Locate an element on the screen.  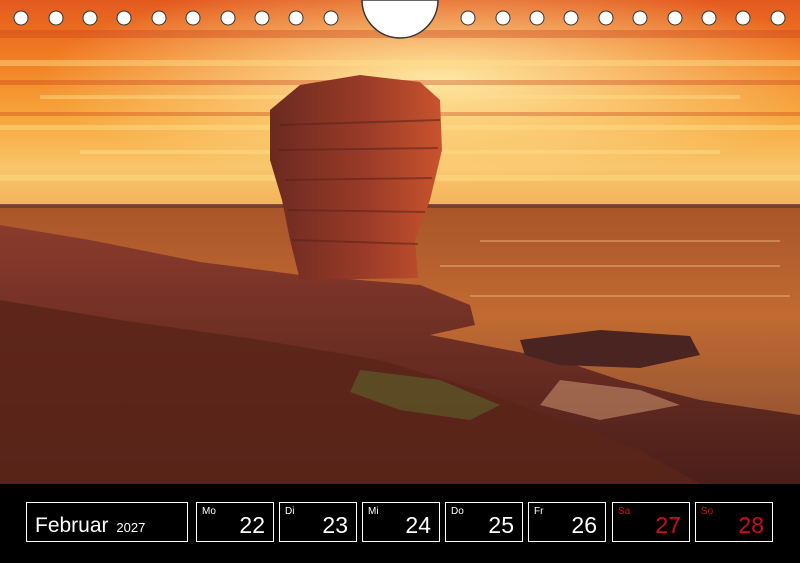
day-cell-friday: Fr 26 is located at coordinates (567, 522).